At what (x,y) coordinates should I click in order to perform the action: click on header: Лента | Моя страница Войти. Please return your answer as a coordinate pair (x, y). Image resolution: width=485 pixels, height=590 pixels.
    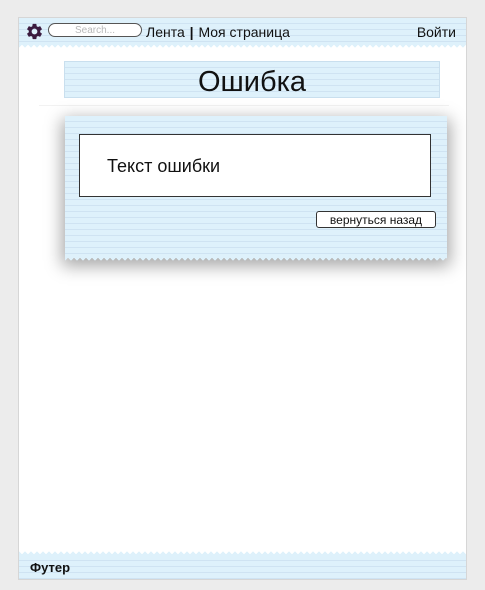
    Looking at the image, I should click on (242, 33).